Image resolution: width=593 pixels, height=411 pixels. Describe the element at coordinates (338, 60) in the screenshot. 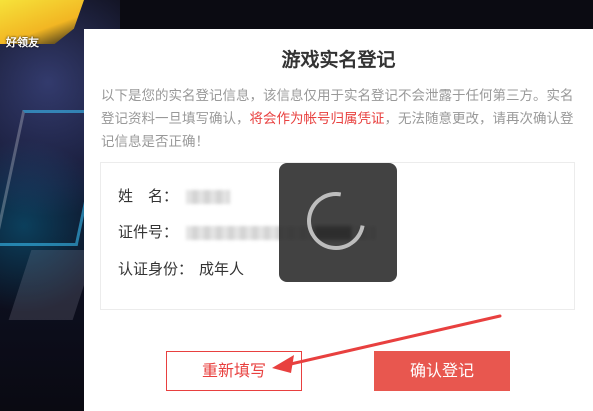

I see `dialog-title: 游戏实名登记` at that location.